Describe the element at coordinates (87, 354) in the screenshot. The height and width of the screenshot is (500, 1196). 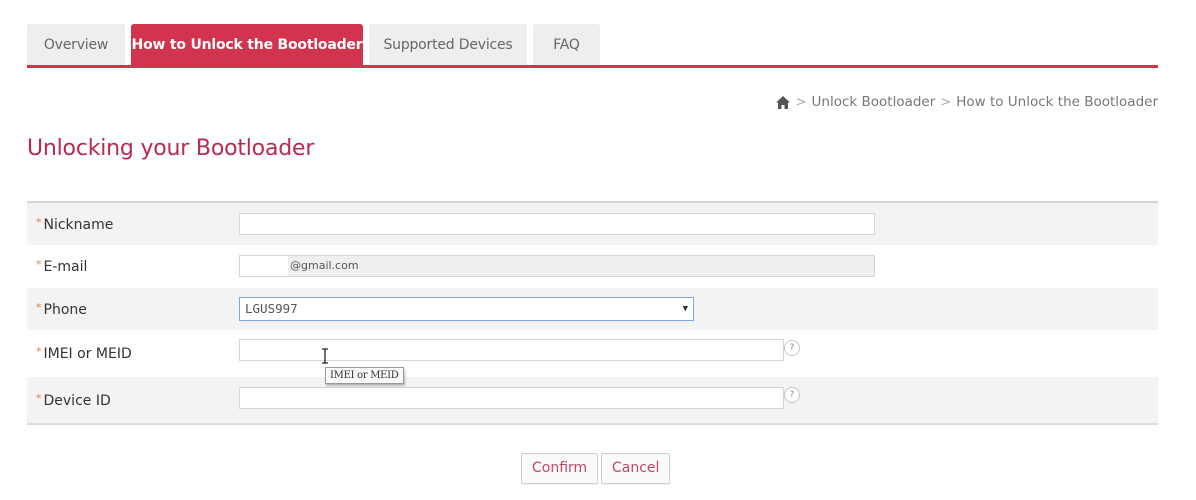
I see `imei-label-text: IMEI or MEID` at that location.